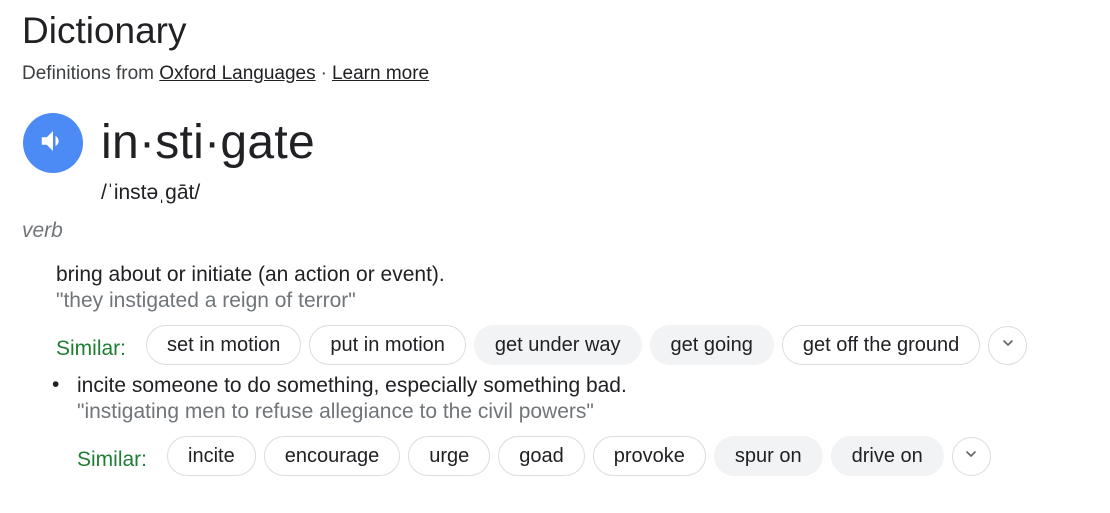 The width and height of the screenshot is (1110, 513). I want to click on similar-chip: goad, so click(541, 456).